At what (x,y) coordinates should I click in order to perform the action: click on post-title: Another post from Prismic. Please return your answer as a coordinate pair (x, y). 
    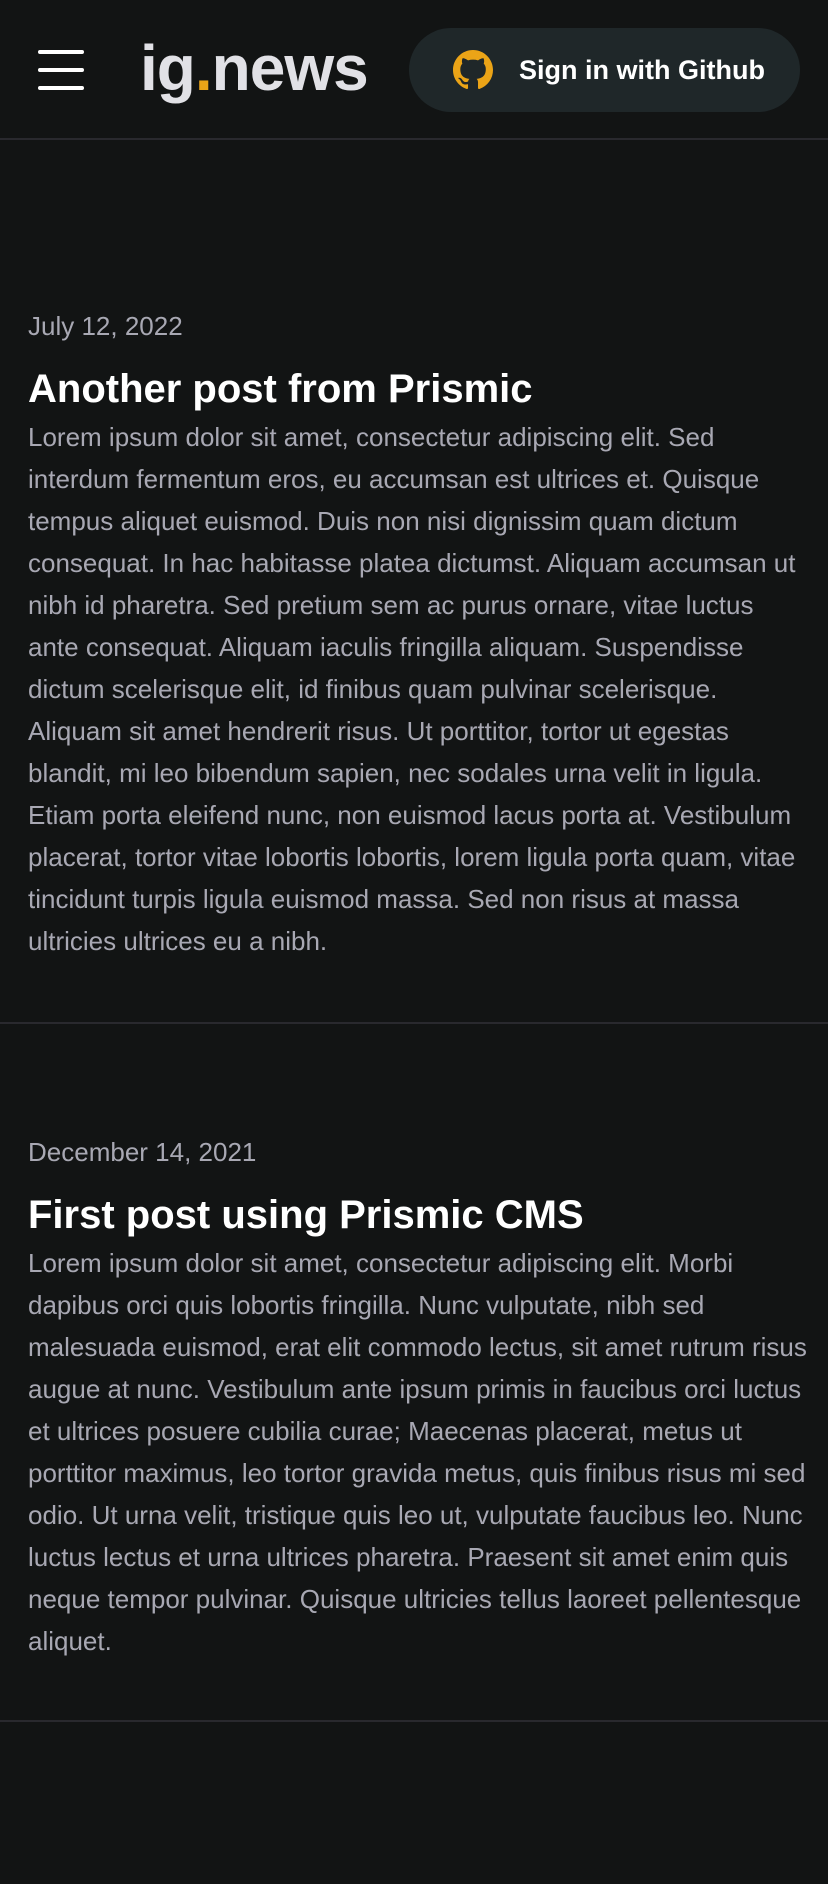
    Looking at the image, I should click on (414, 389).